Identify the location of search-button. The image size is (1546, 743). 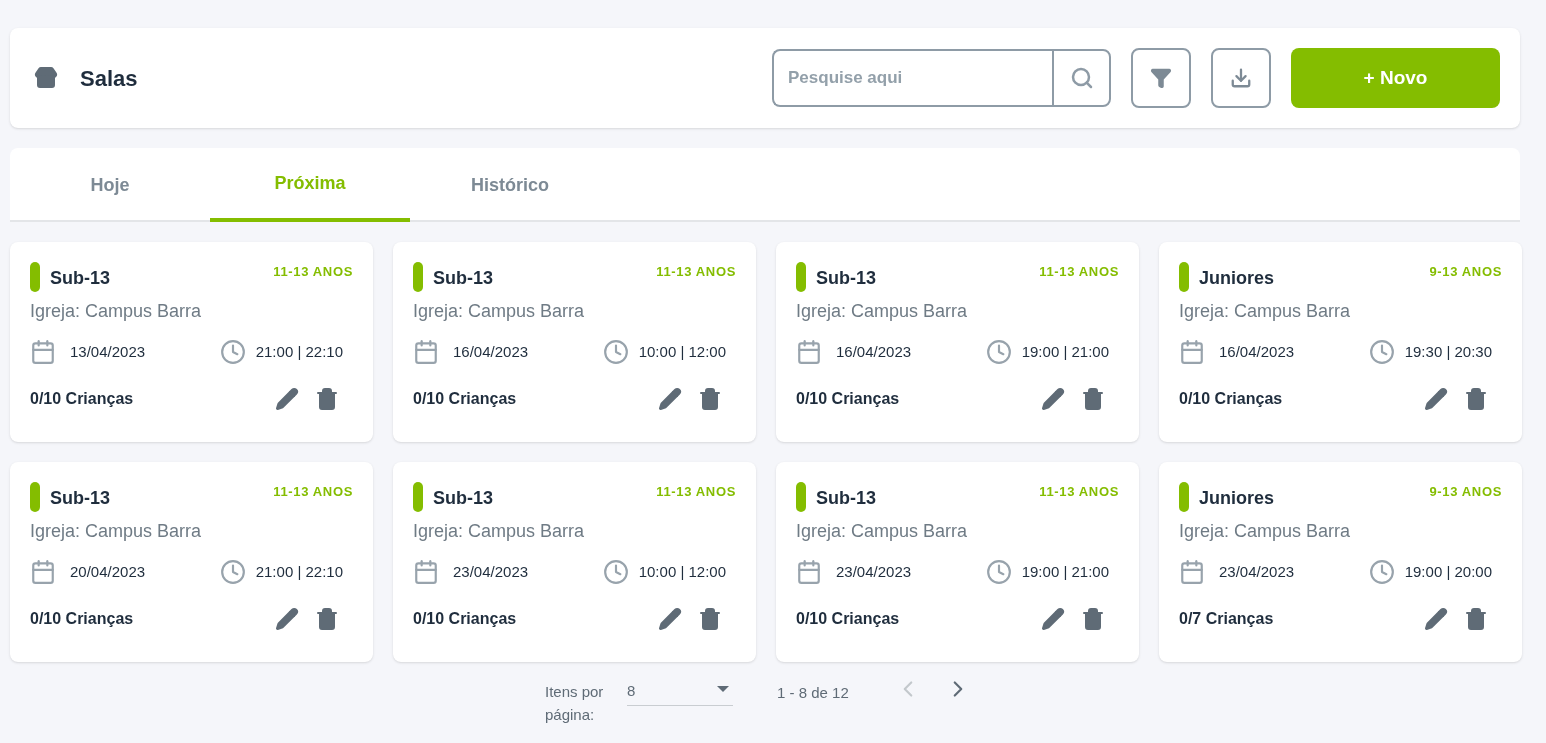
(1081, 78).